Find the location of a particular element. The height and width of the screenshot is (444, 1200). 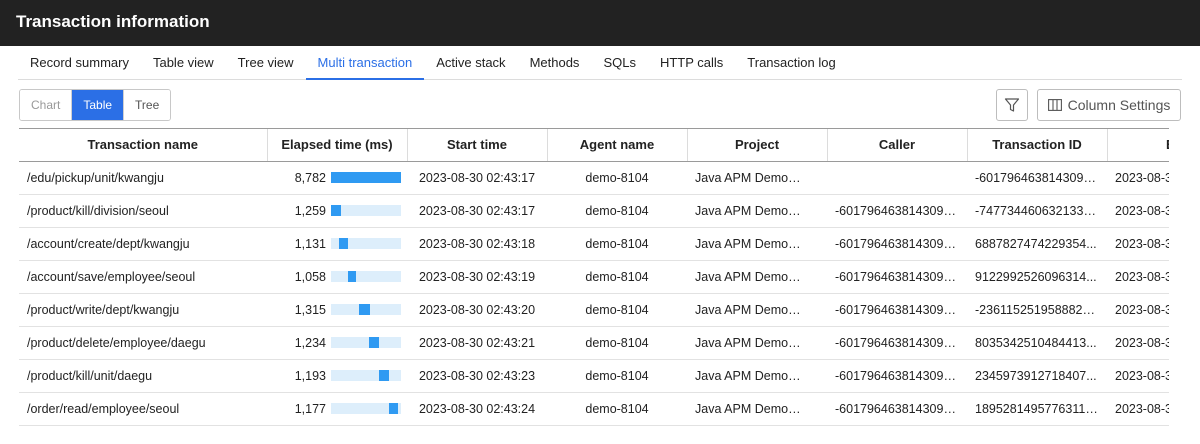

column-header-transaction-id: Transaction ID is located at coordinates (1037, 145).